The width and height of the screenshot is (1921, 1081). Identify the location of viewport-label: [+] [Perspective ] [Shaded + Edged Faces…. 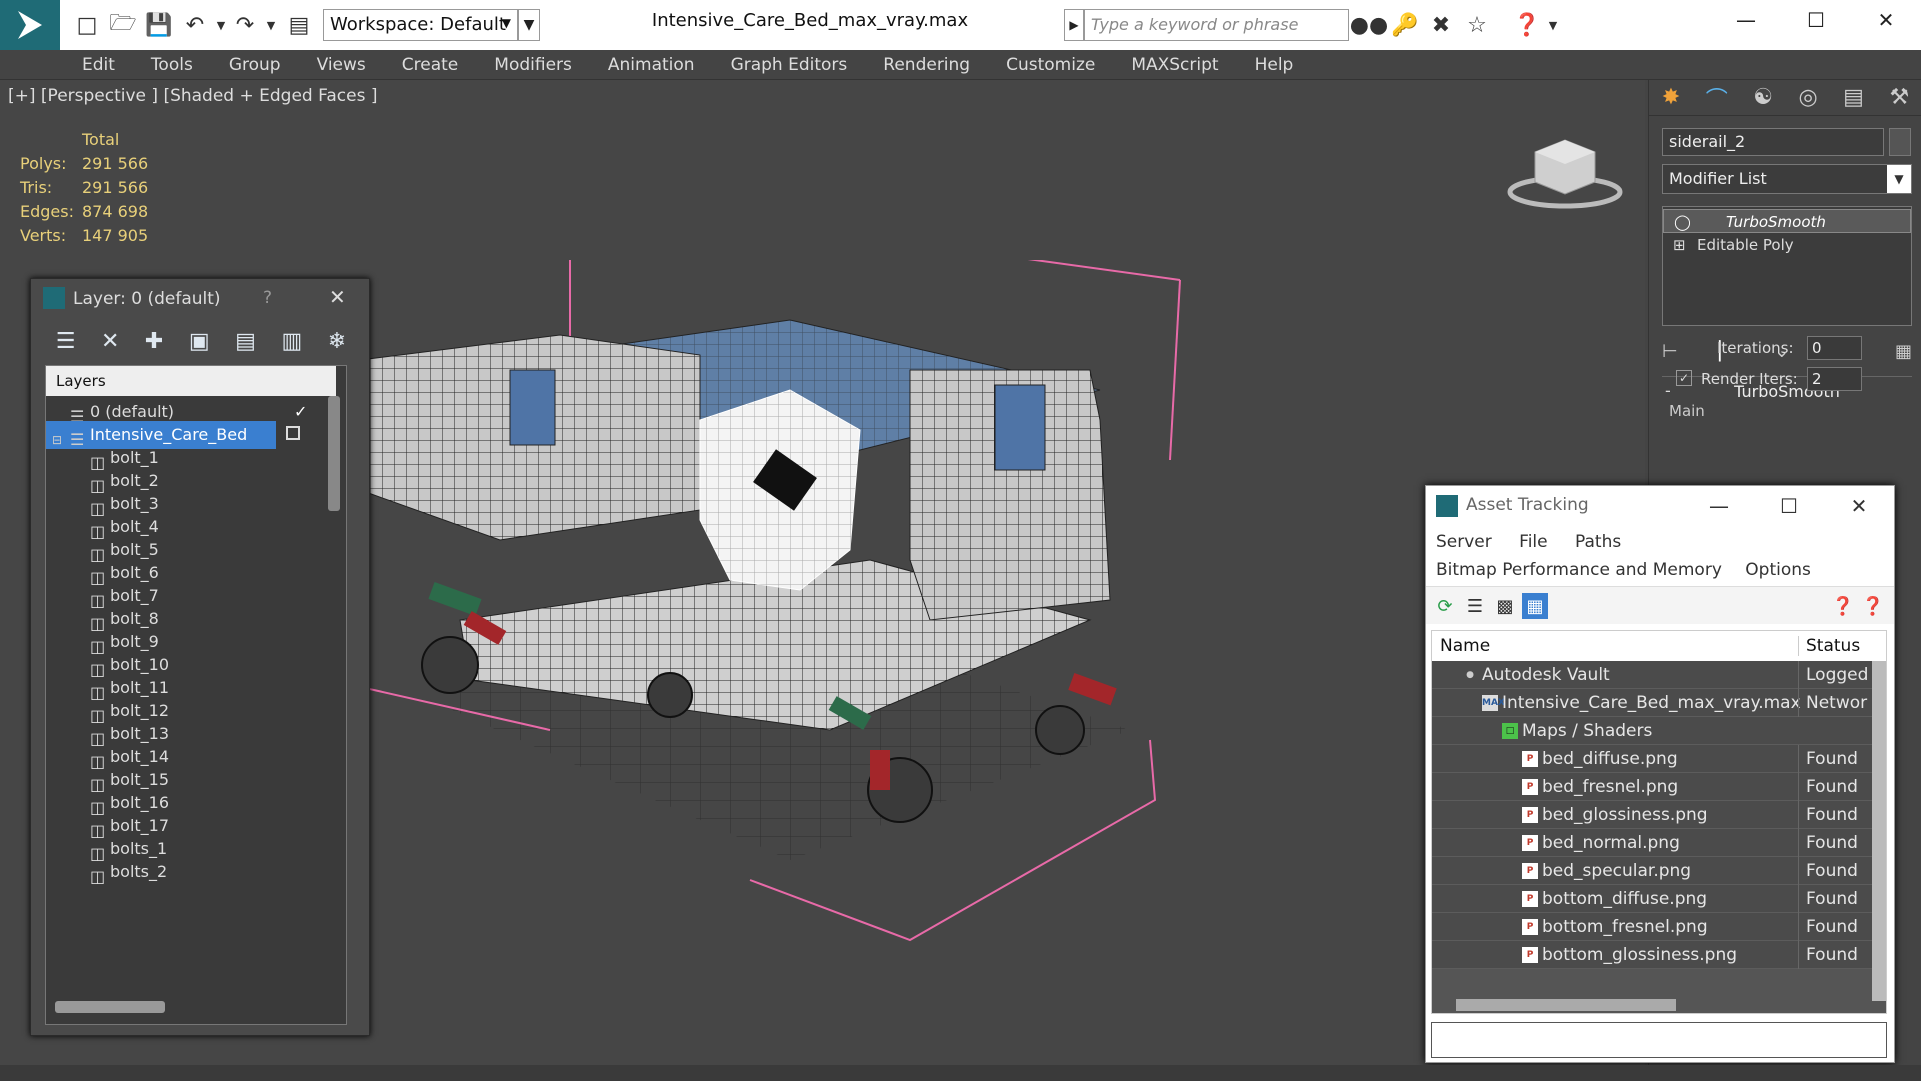
(192, 96).